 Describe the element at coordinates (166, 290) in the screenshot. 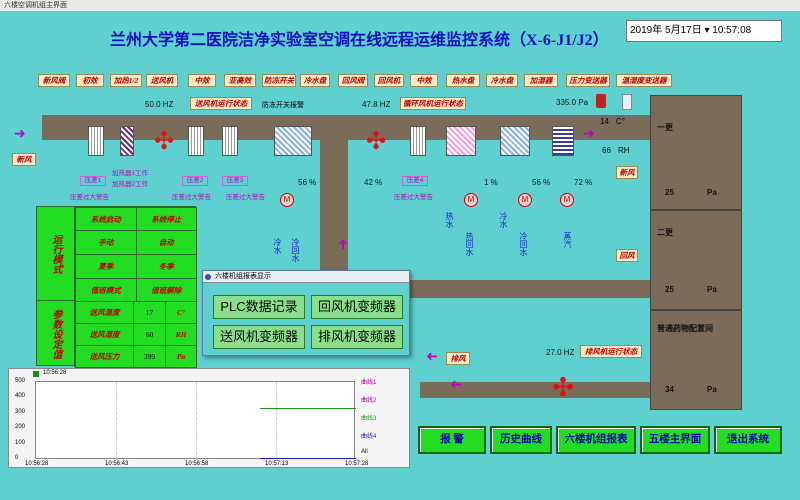

I see `duty-cancel-button: 值班解除` at that location.